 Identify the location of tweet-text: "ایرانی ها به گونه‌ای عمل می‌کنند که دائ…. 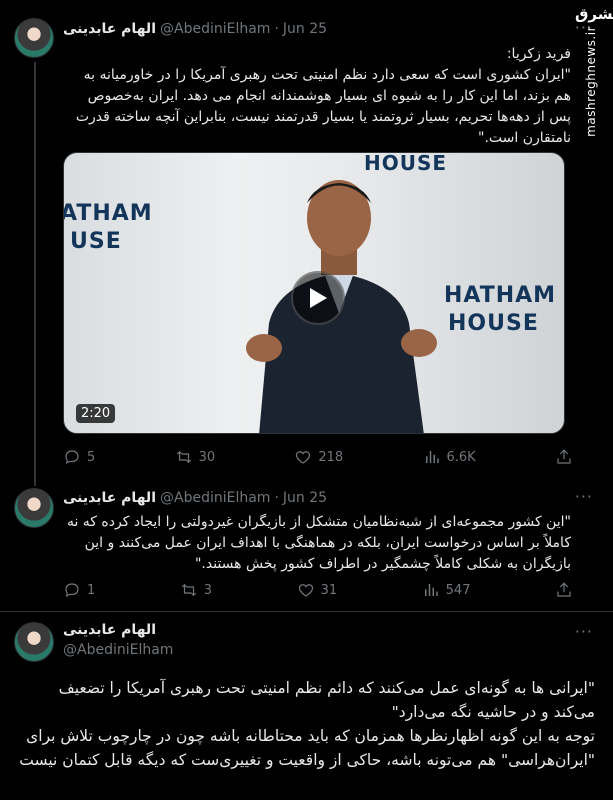
(307, 724).